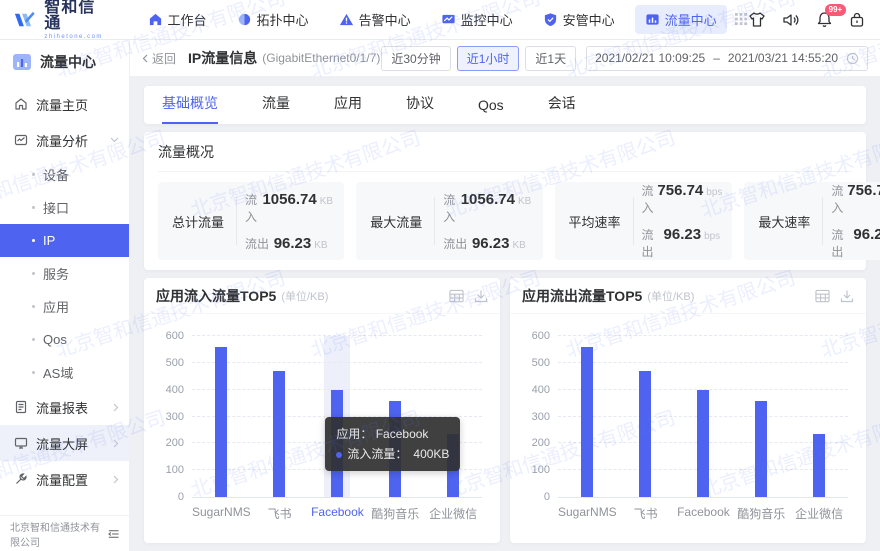 This screenshot has width=880, height=551. I want to click on stat-cards: 总计流量 流入 1056.74 KB 流出 96.23 KB 最大流量 流入 105, so click(519, 221).